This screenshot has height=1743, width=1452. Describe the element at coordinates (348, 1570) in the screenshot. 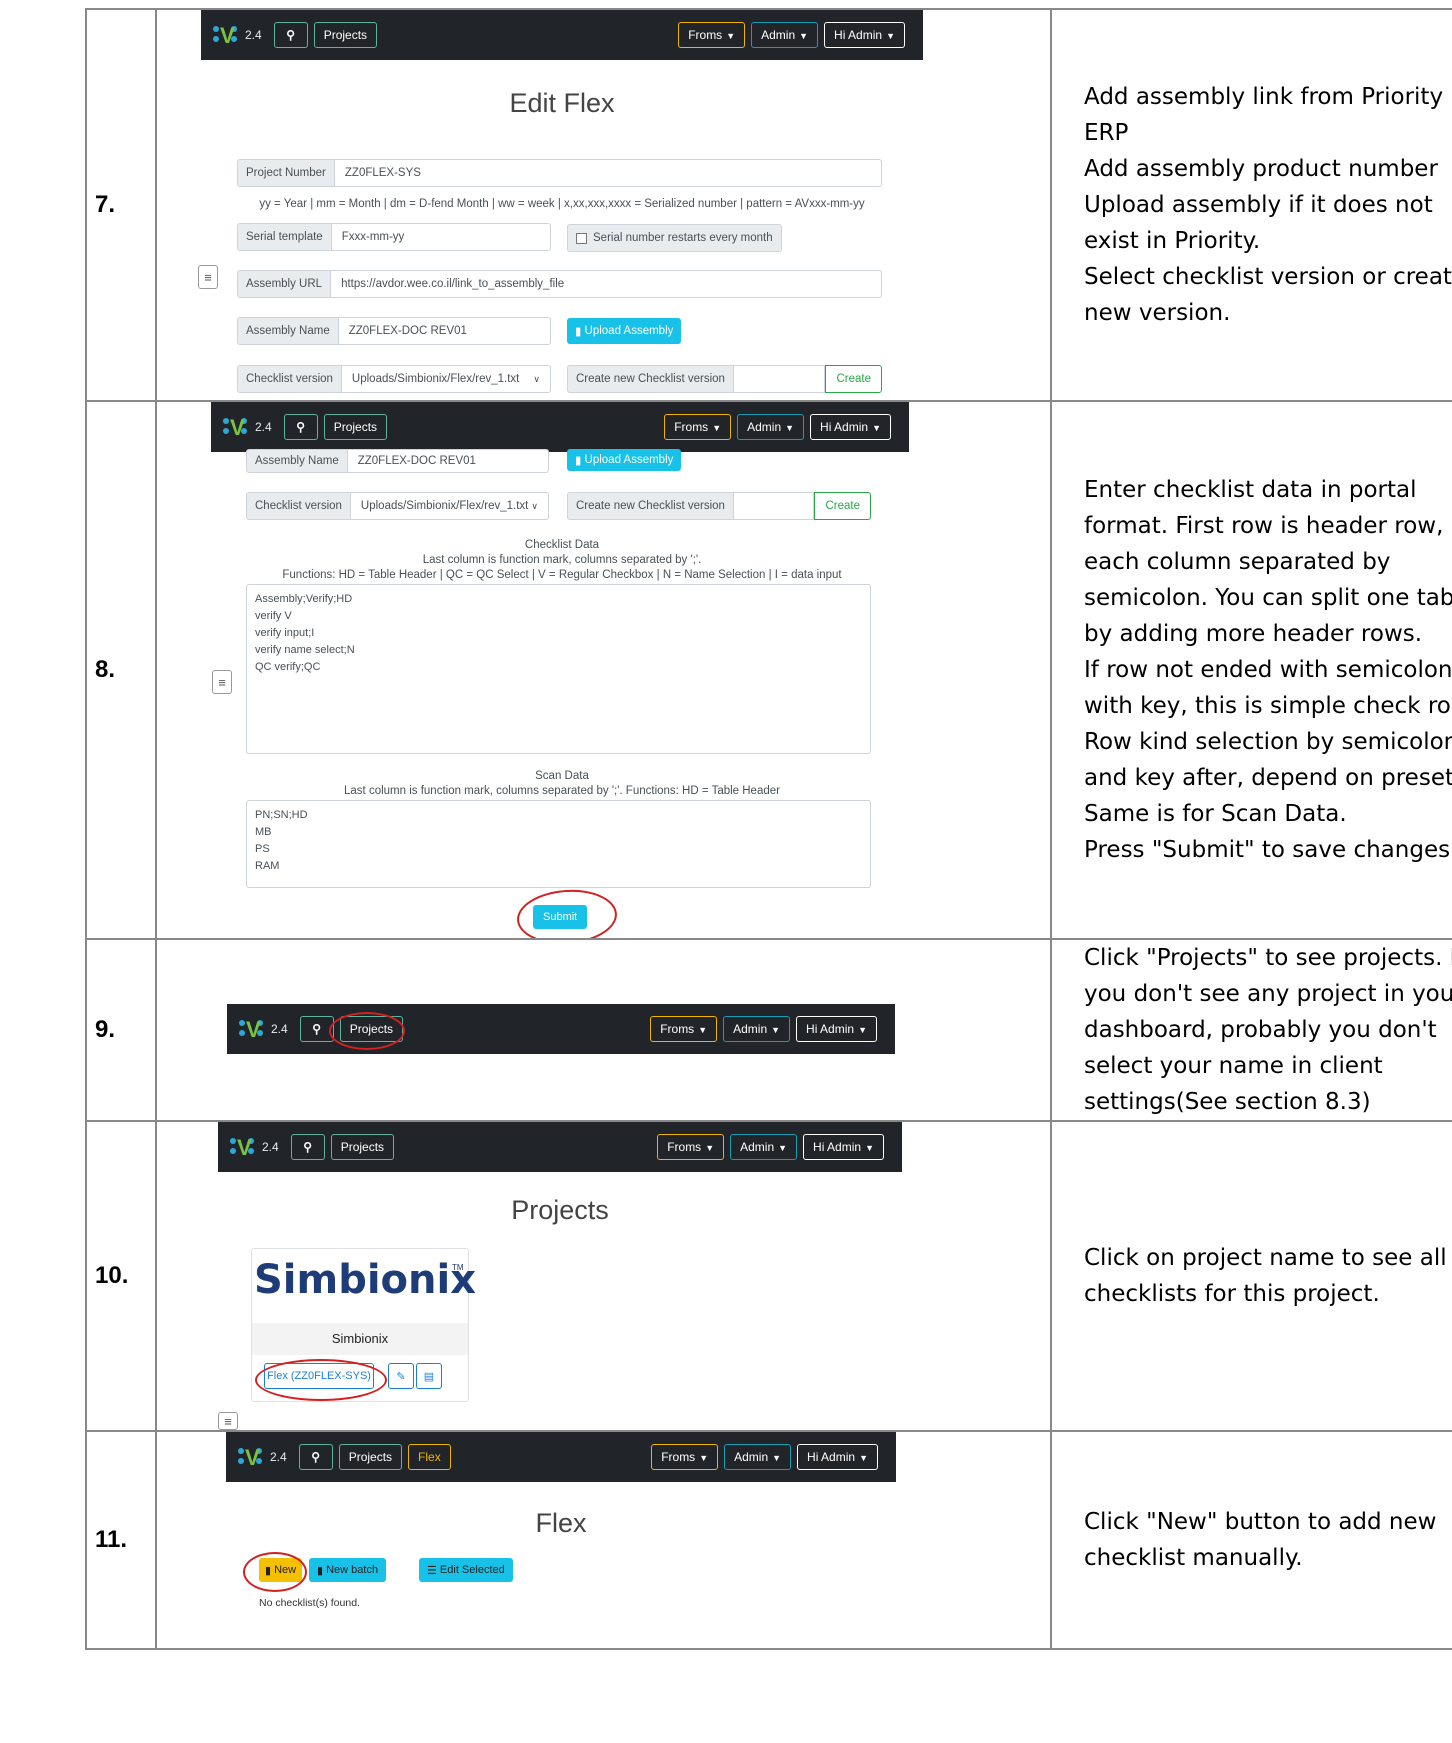

I see `new-batch-button: ▮ New batch` at that location.